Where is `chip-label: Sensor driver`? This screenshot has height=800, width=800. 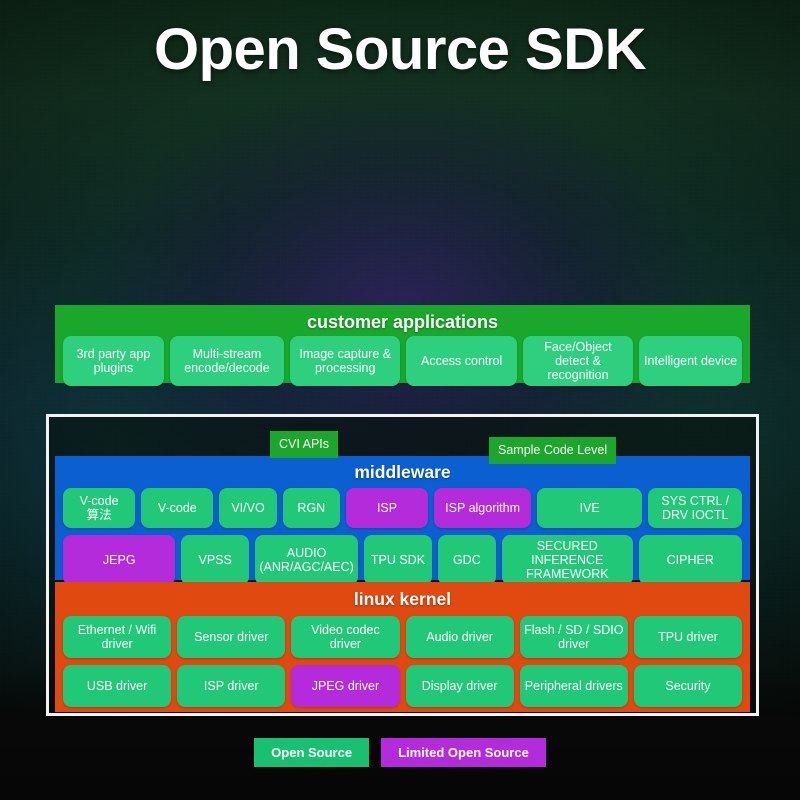
chip-label: Sensor driver is located at coordinates (231, 636).